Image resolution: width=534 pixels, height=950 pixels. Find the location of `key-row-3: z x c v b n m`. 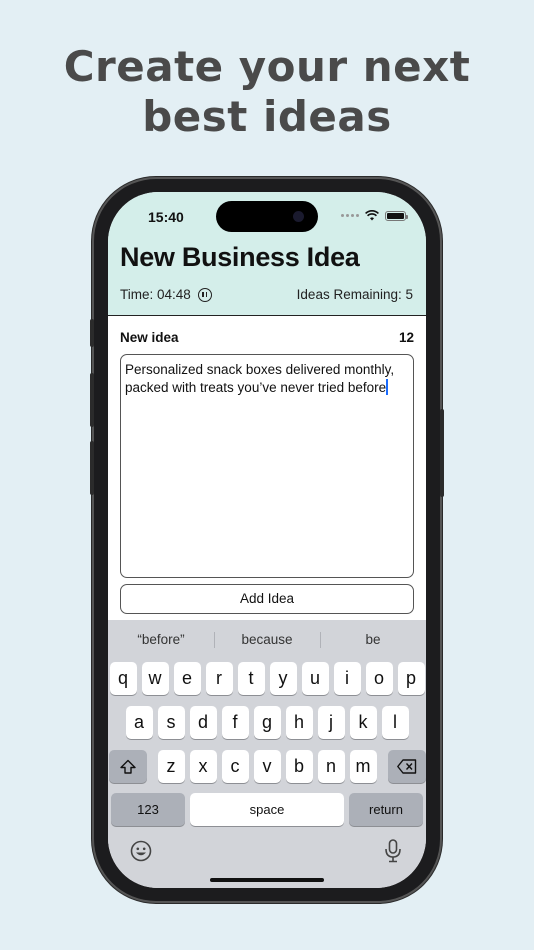

key-row-3: z x c v b n m is located at coordinates (267, 766).